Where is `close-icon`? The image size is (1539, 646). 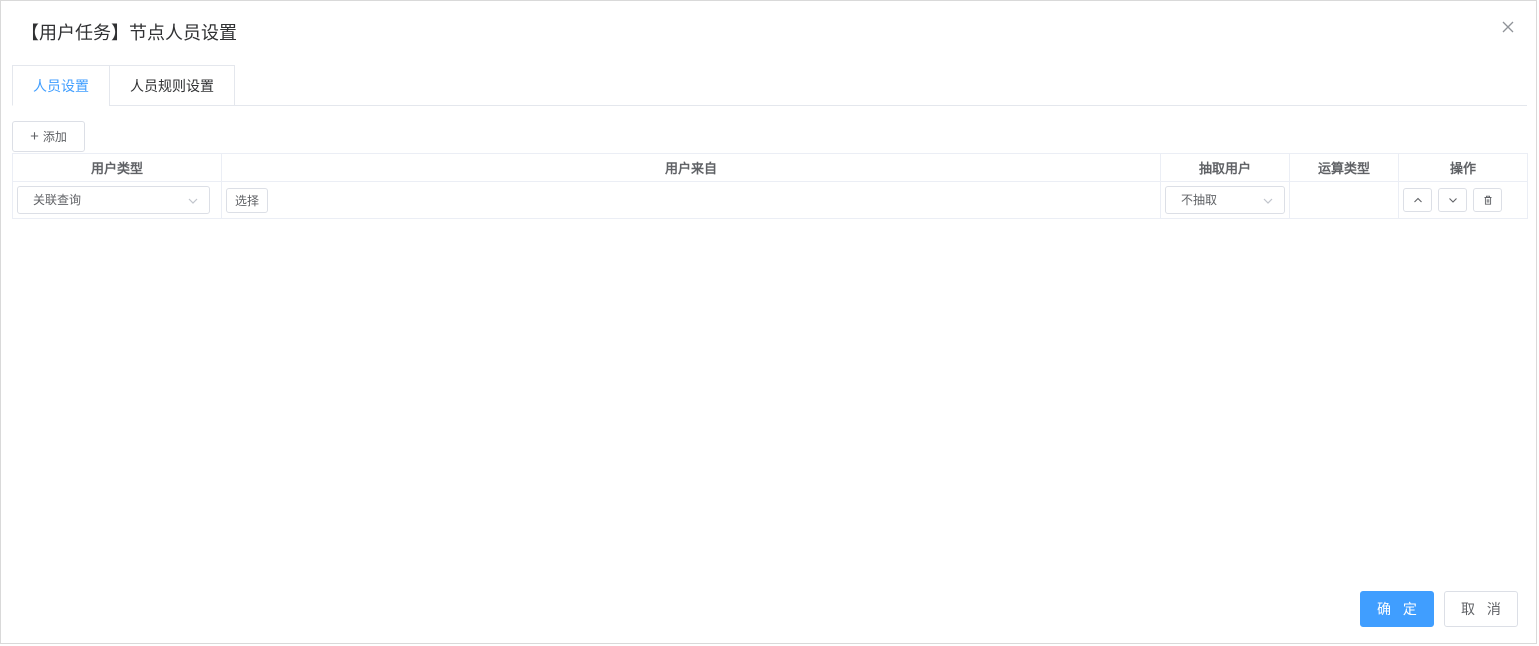
close-icon is located at coordinates (1508, 27).